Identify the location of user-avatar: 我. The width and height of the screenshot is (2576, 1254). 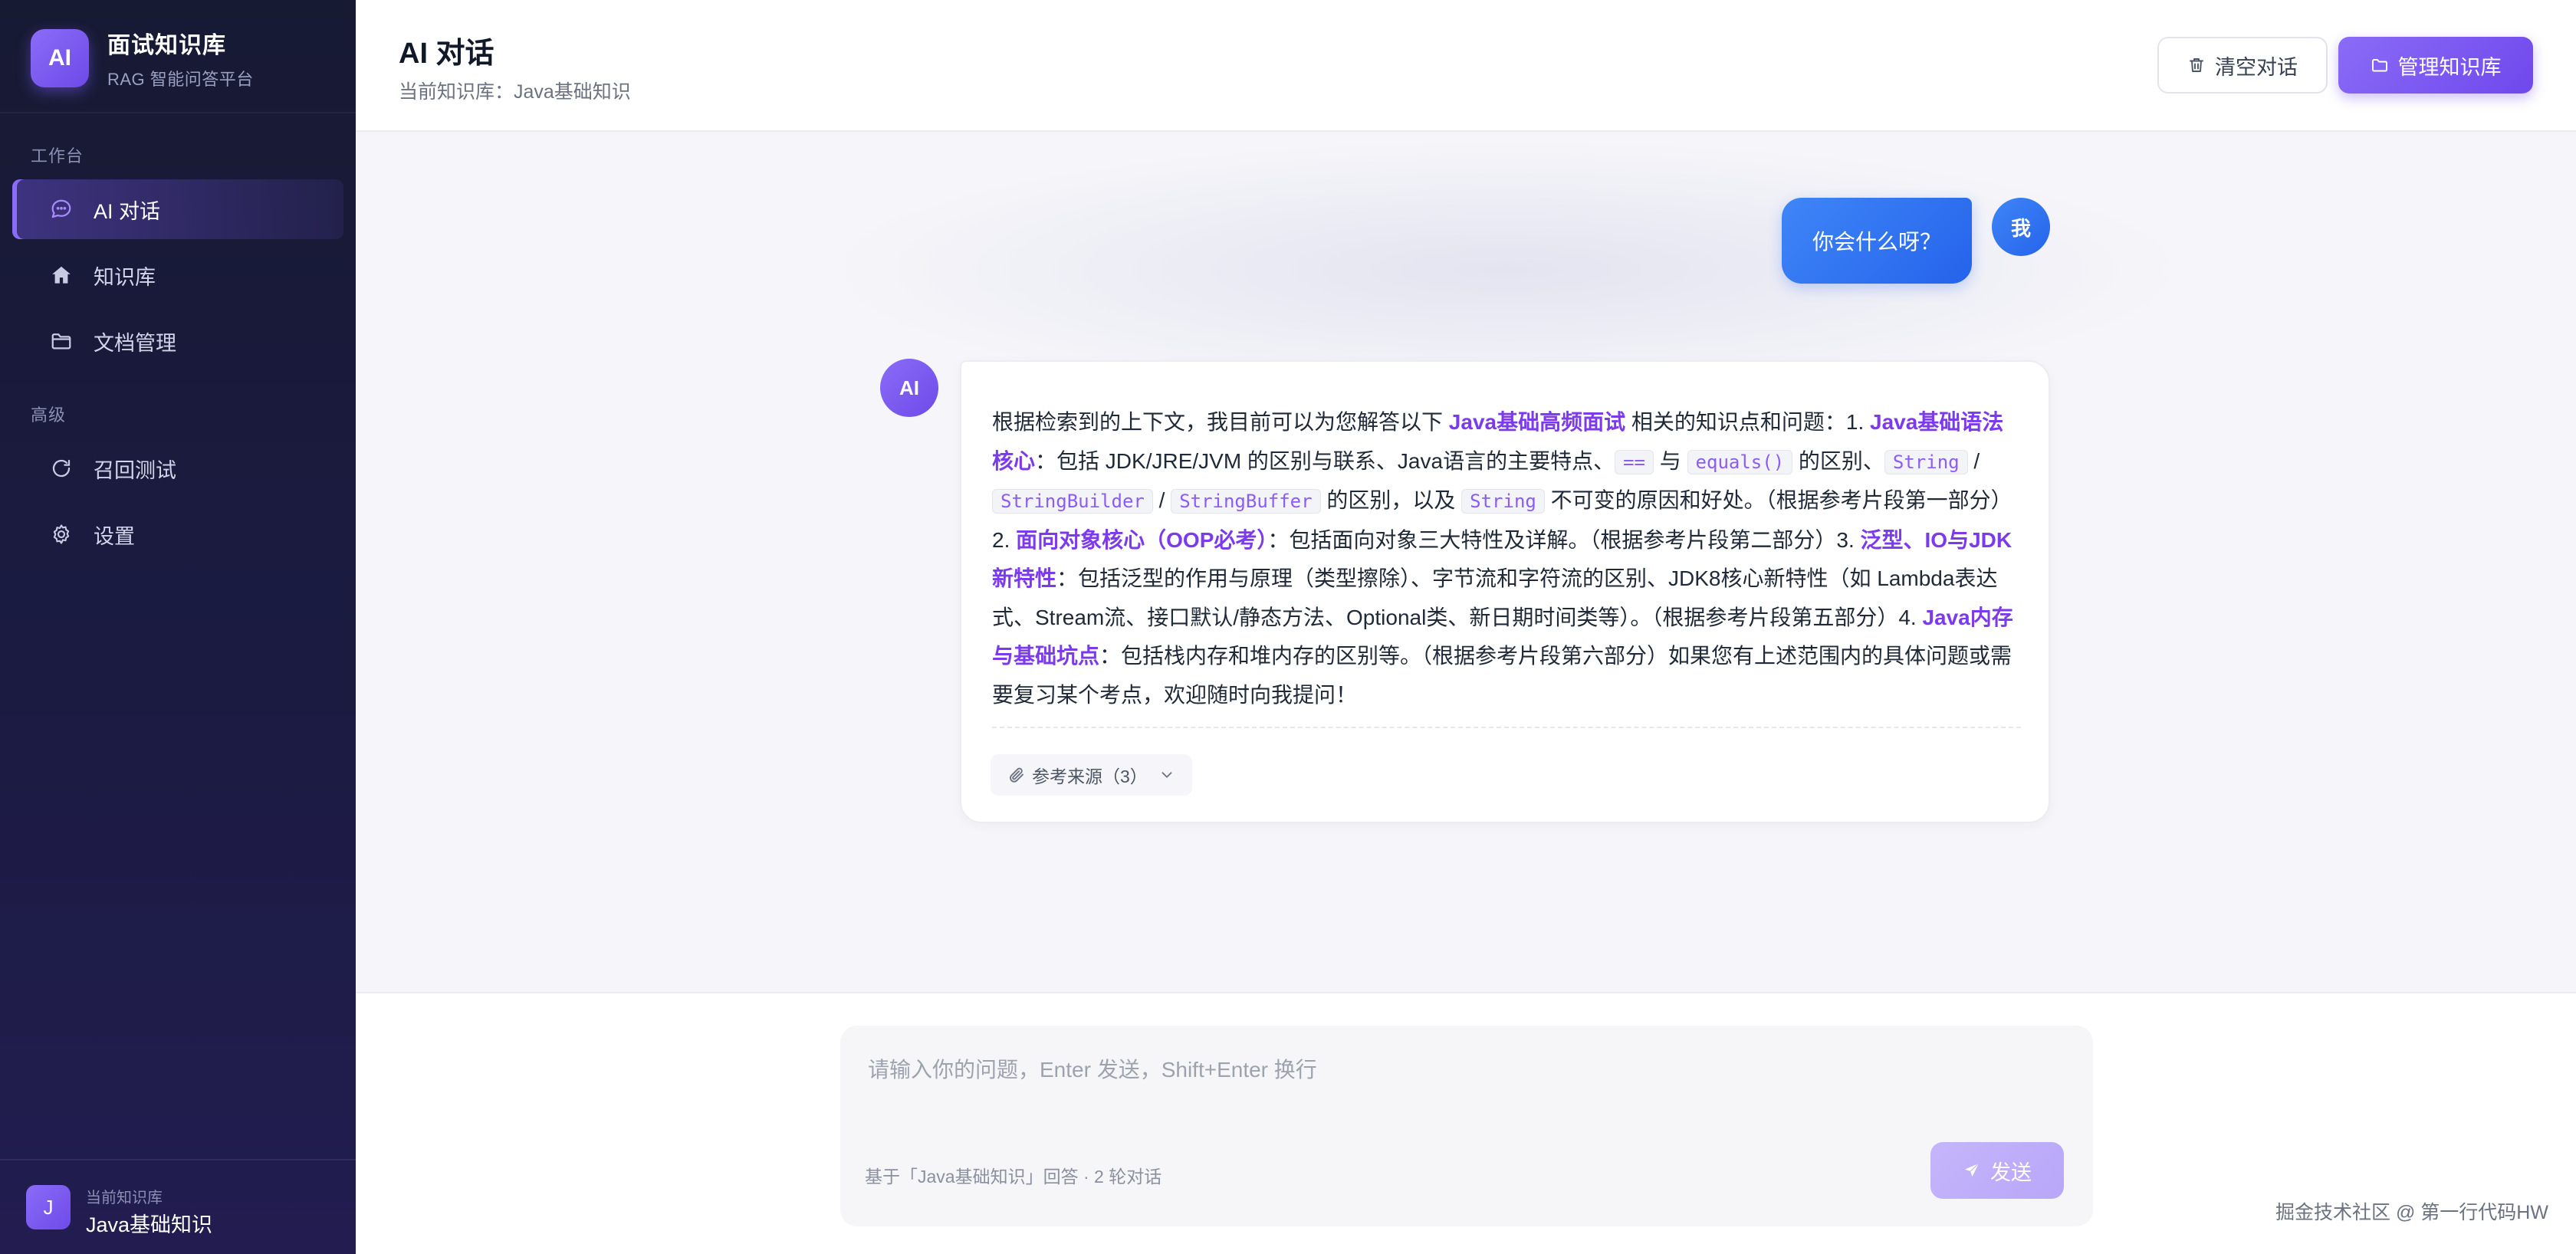
(2021, 227).